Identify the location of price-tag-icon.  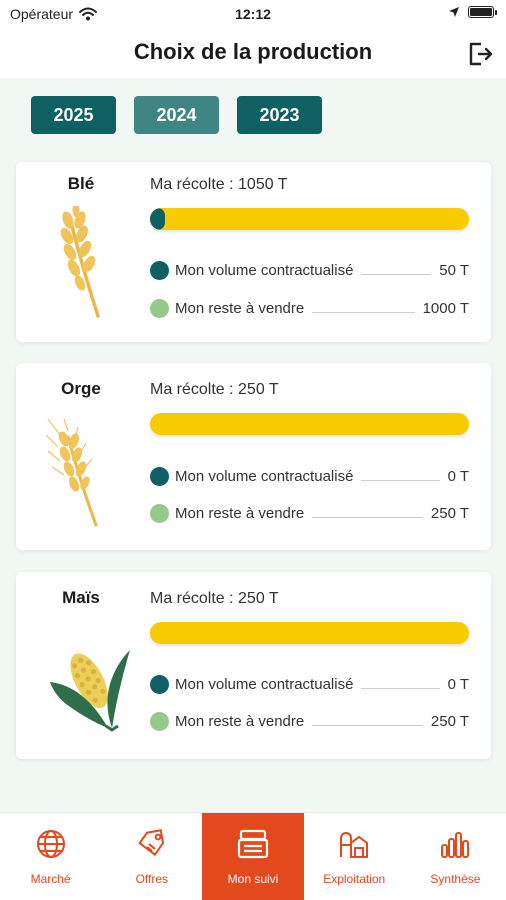
(151, 843).